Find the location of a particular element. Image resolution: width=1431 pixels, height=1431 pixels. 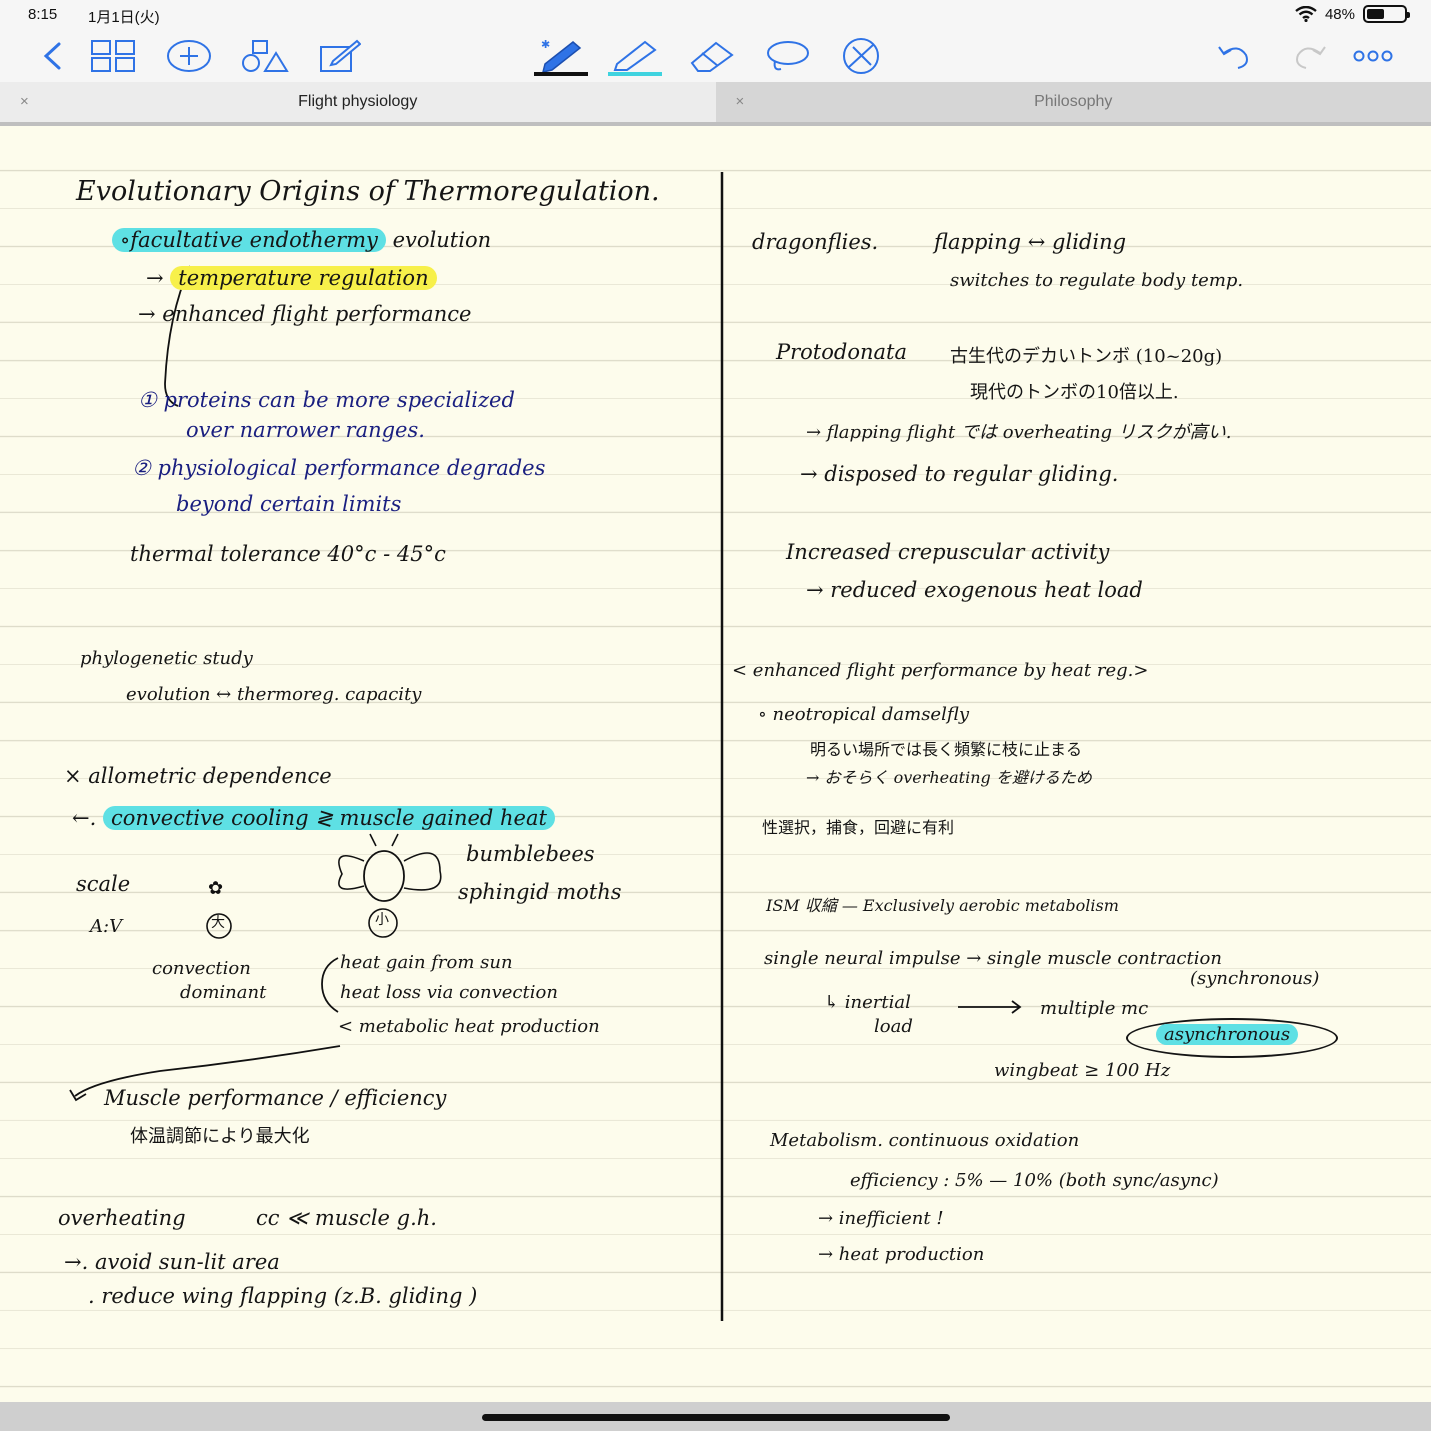

highlight-facultative: ∘facultative endothermy is located at coordinates (249, 240).